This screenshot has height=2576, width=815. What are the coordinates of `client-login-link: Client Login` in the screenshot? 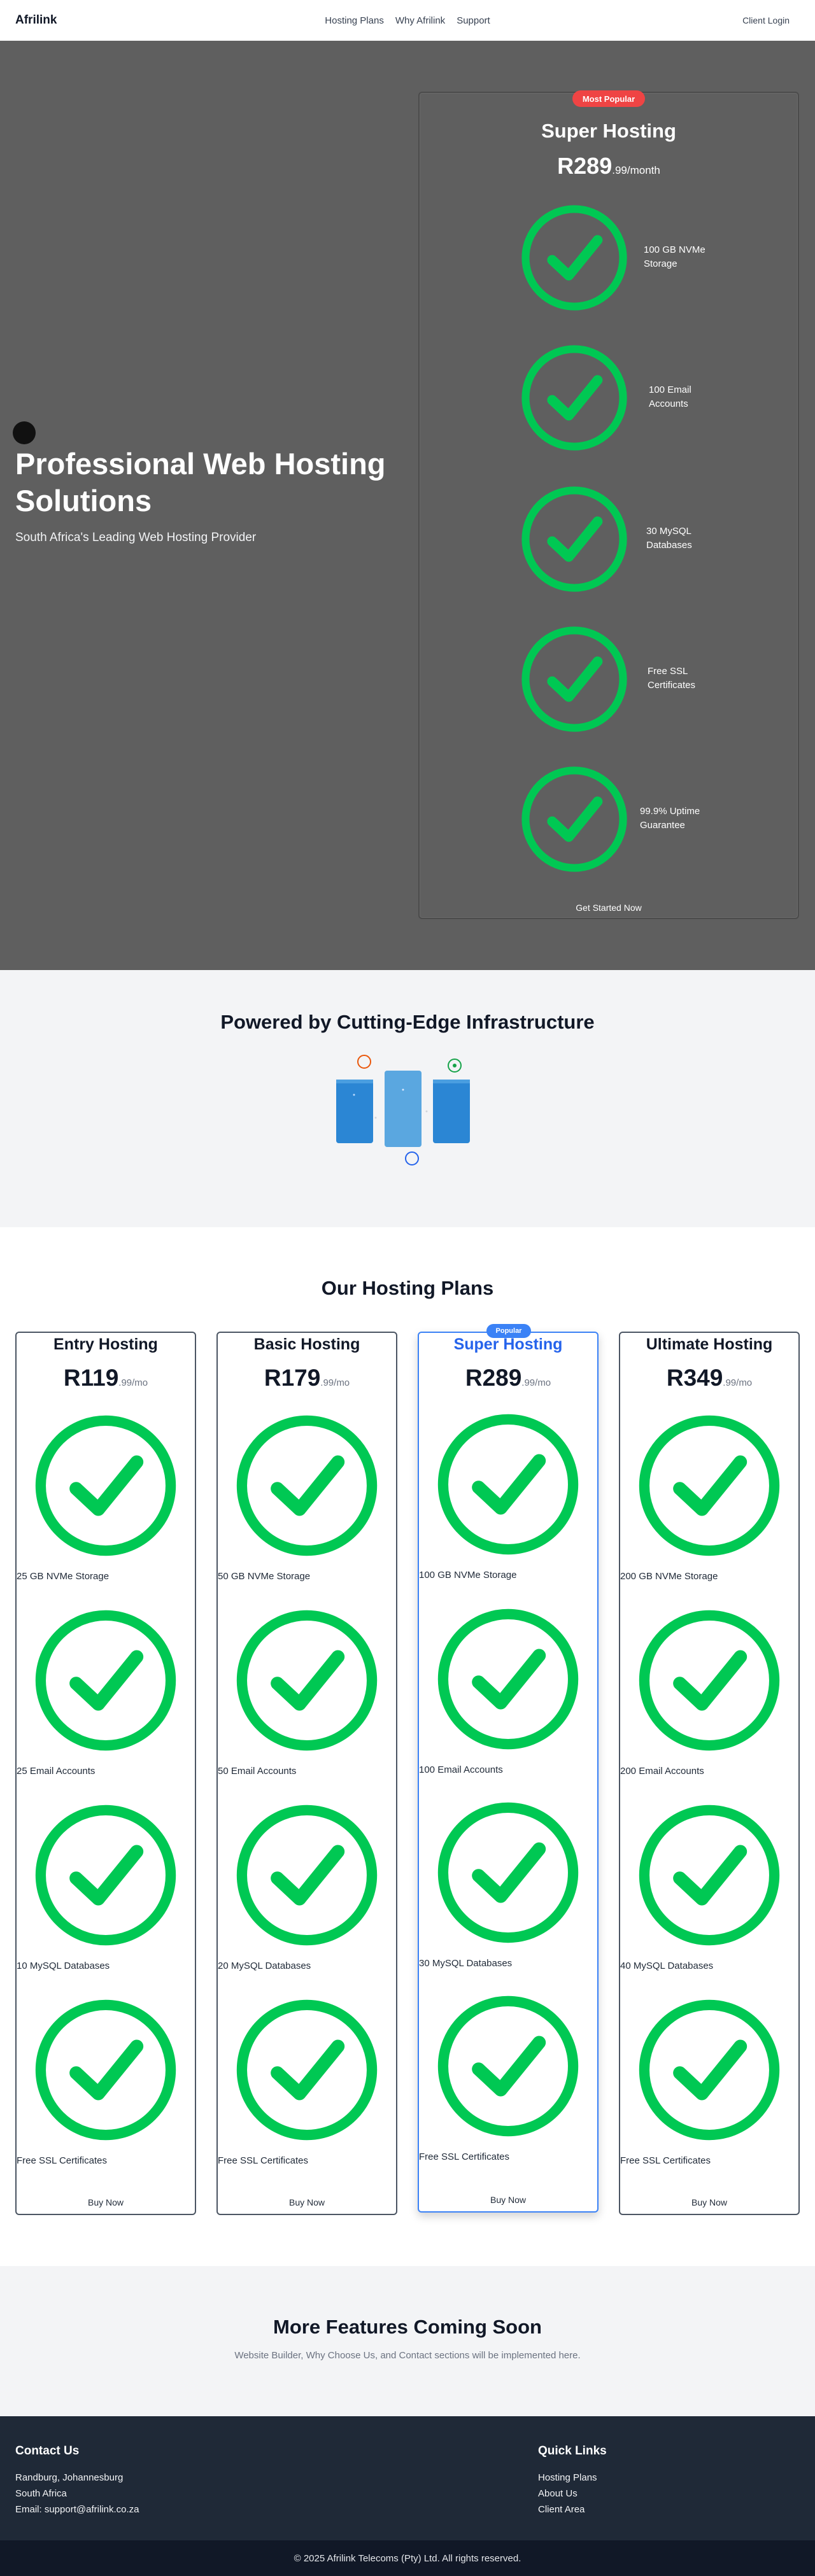 It's located at (766, 20).